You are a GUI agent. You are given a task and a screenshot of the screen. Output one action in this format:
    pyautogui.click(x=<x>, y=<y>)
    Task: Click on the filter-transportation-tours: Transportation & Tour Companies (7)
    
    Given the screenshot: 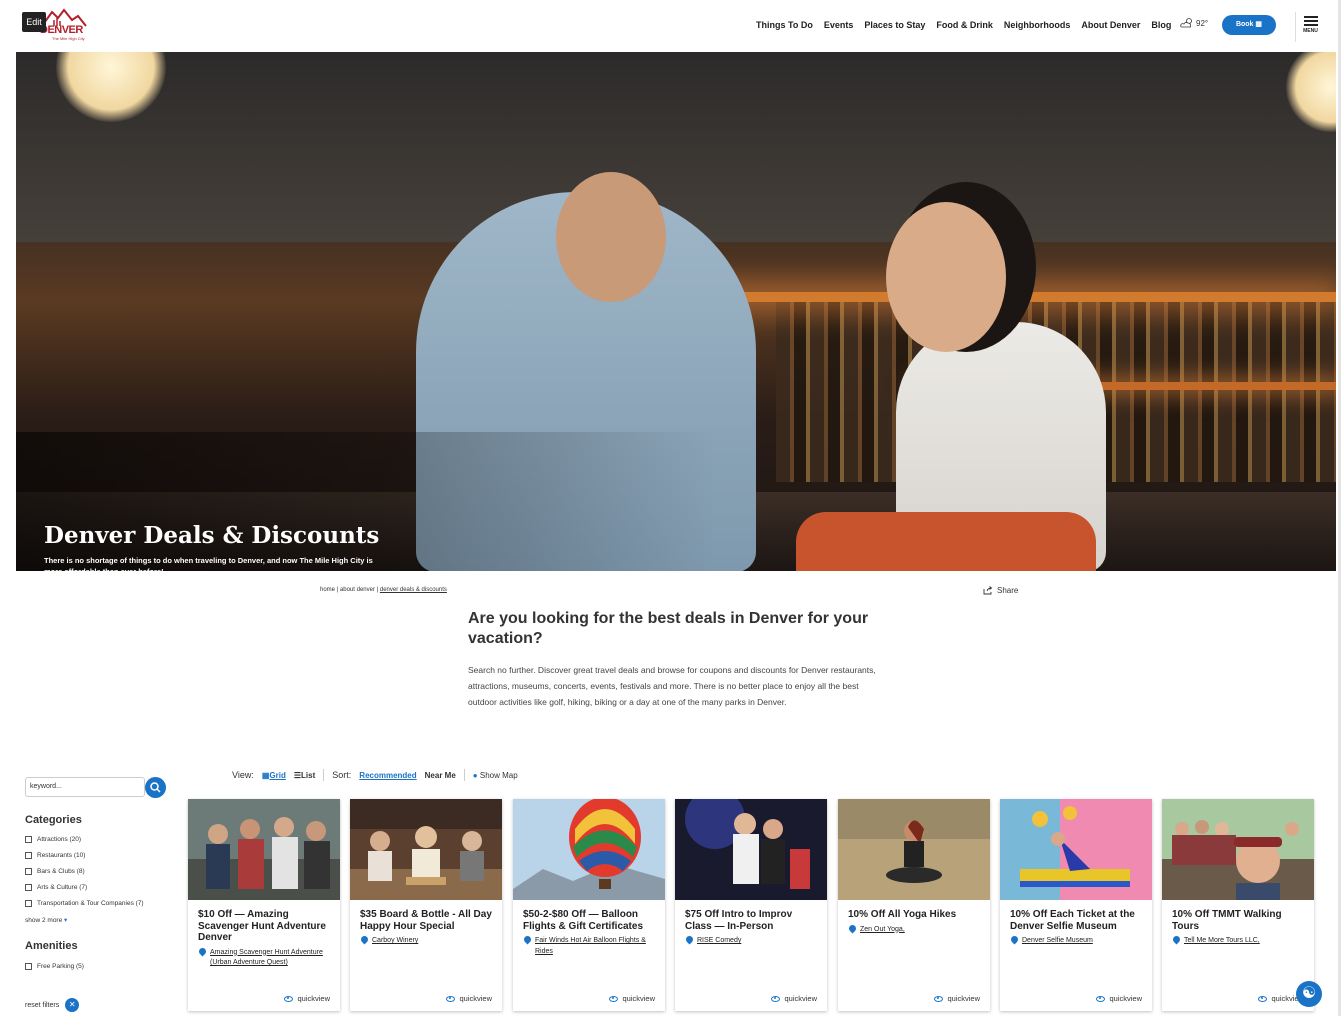 What is the action you would take?
    pyautogui.click(x=84, y=904)
    